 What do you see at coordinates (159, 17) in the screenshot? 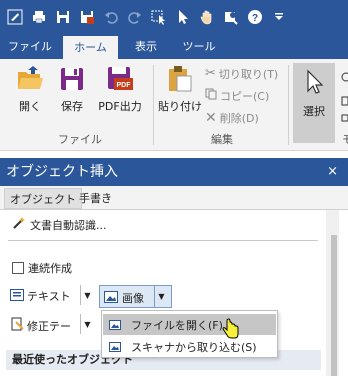
I see `pointer-select-icon` at bounding box center [159, 17].